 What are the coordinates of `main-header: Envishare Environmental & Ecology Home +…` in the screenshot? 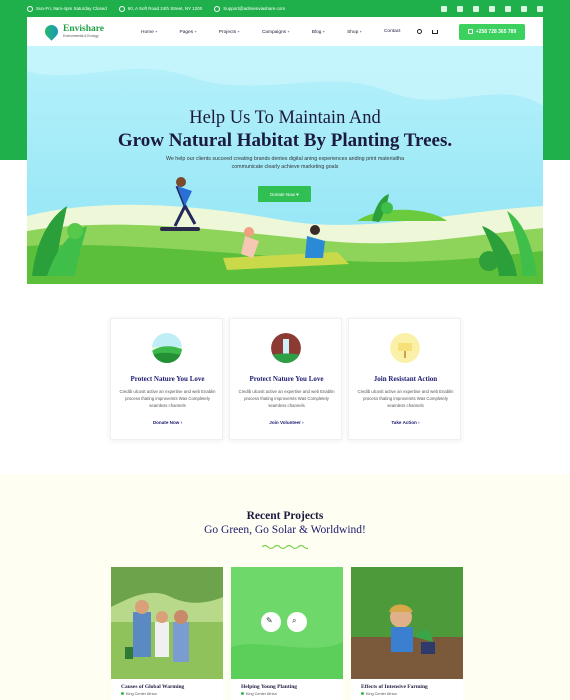 It's located at (285, 31).